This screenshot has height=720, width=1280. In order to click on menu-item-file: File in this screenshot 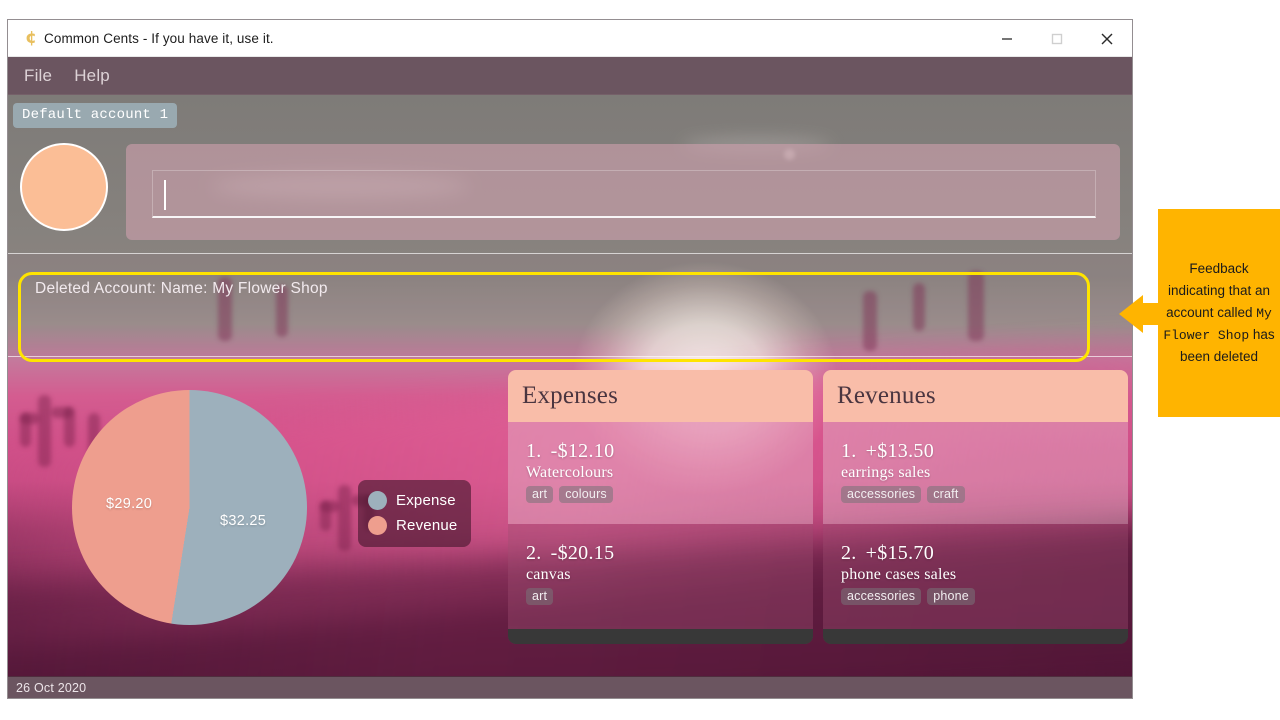, I will do `click(38, 76)`.